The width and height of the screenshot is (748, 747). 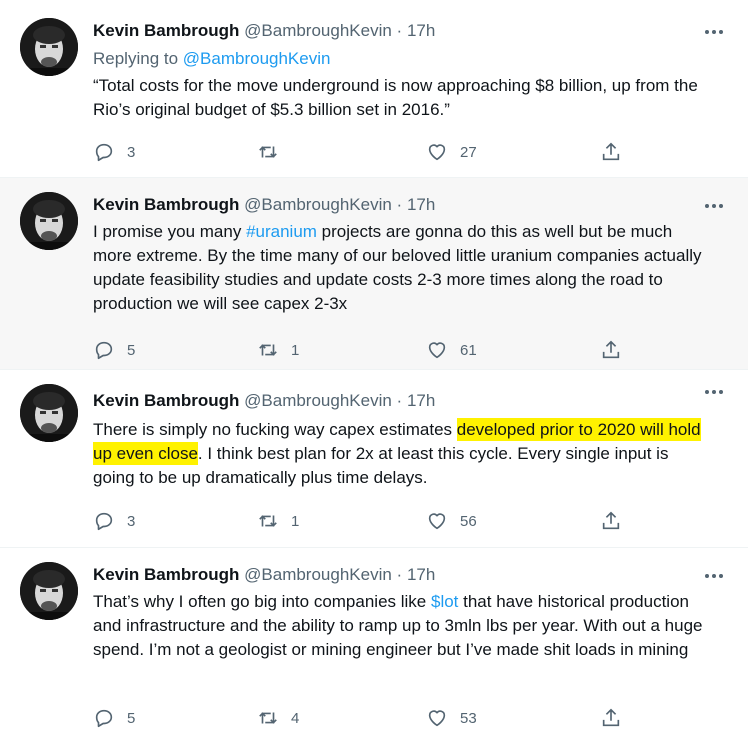 What do you see at coordinates (468, 152) in the screenshot?
I see `like-count: 27` at bounding box center [468, 152].